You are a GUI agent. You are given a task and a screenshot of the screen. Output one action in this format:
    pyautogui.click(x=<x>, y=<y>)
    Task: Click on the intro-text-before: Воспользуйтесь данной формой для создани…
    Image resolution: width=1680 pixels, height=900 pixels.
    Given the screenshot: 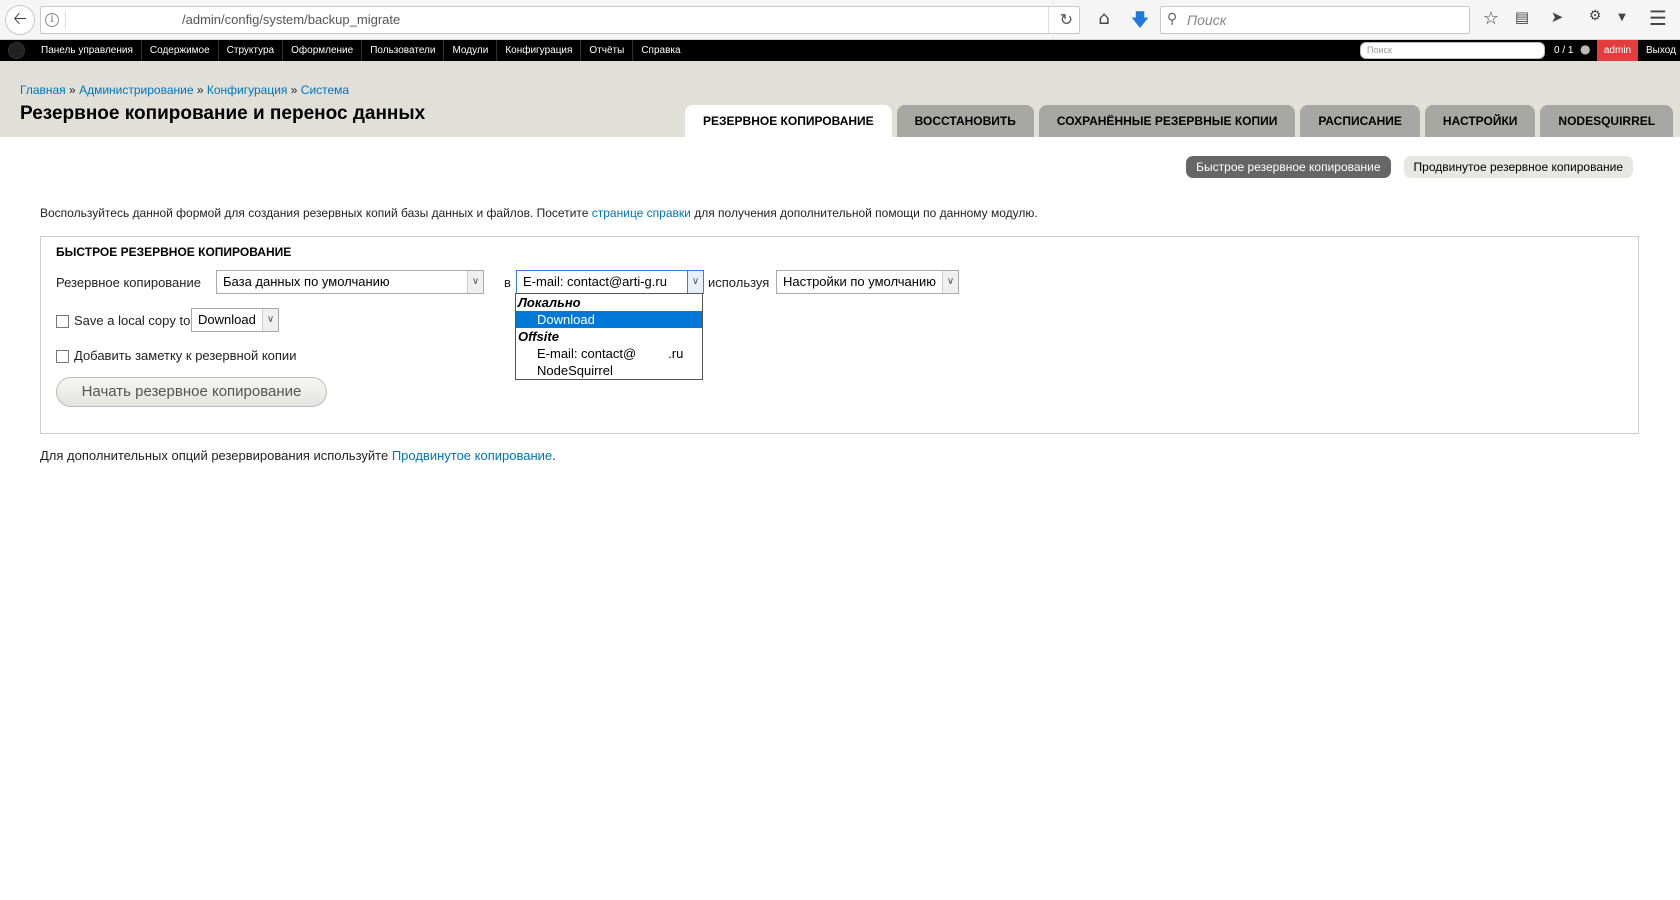 What is the action you would take?
    pyautogui.click(x=316, y=213)
    